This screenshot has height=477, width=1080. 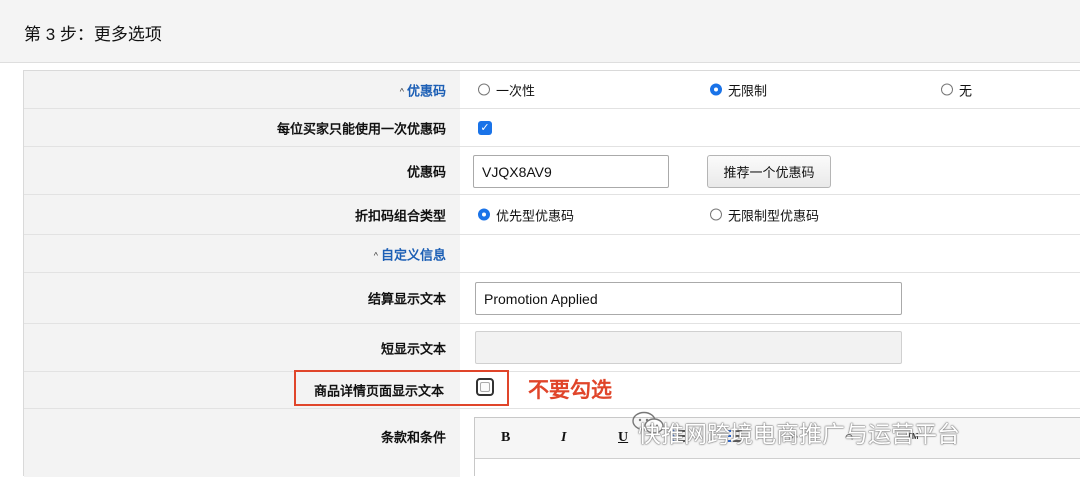 What do you see at coordinates (413, 348) in the screenshot?
I see `short-text-label: 短显示文本` at bounding box center [413, 348].